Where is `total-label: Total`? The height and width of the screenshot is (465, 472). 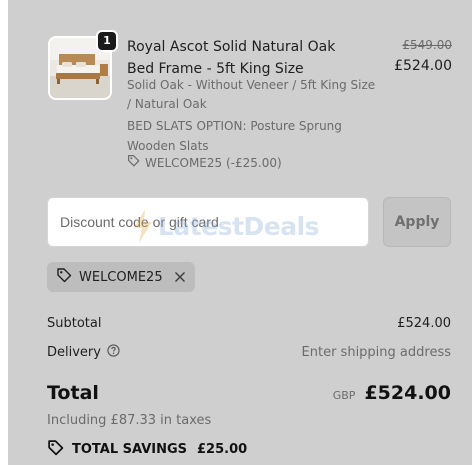
total-label: Total is located at coordinates (73, 393).